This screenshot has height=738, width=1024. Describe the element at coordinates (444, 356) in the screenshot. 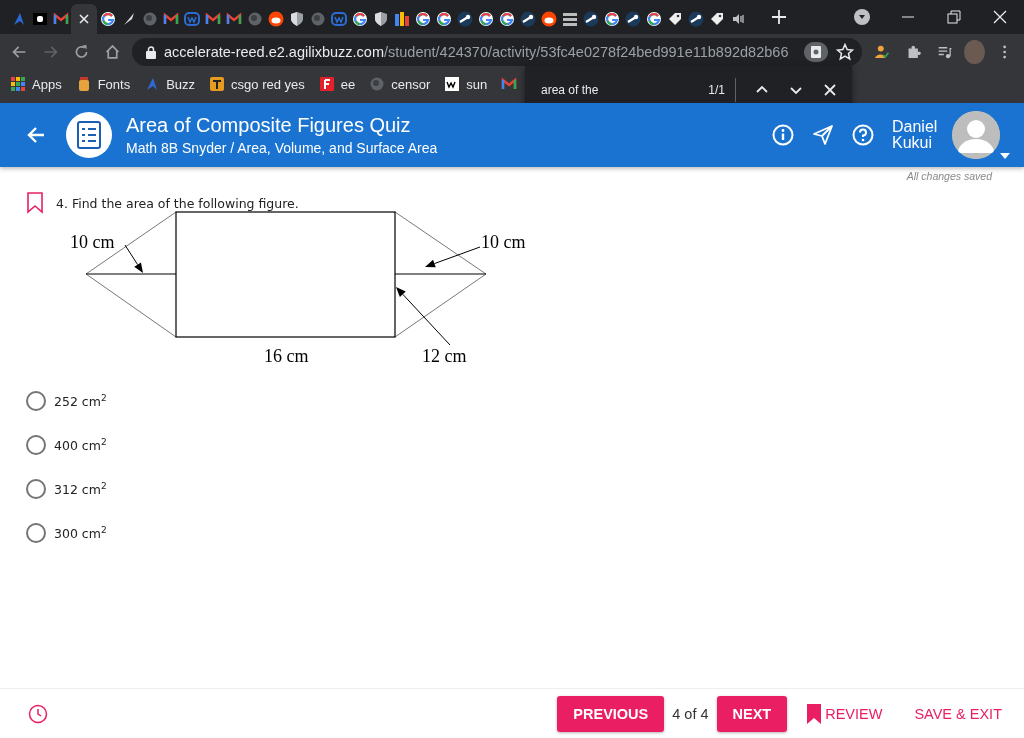

I see `dimension-label: 12 cm` at that location.